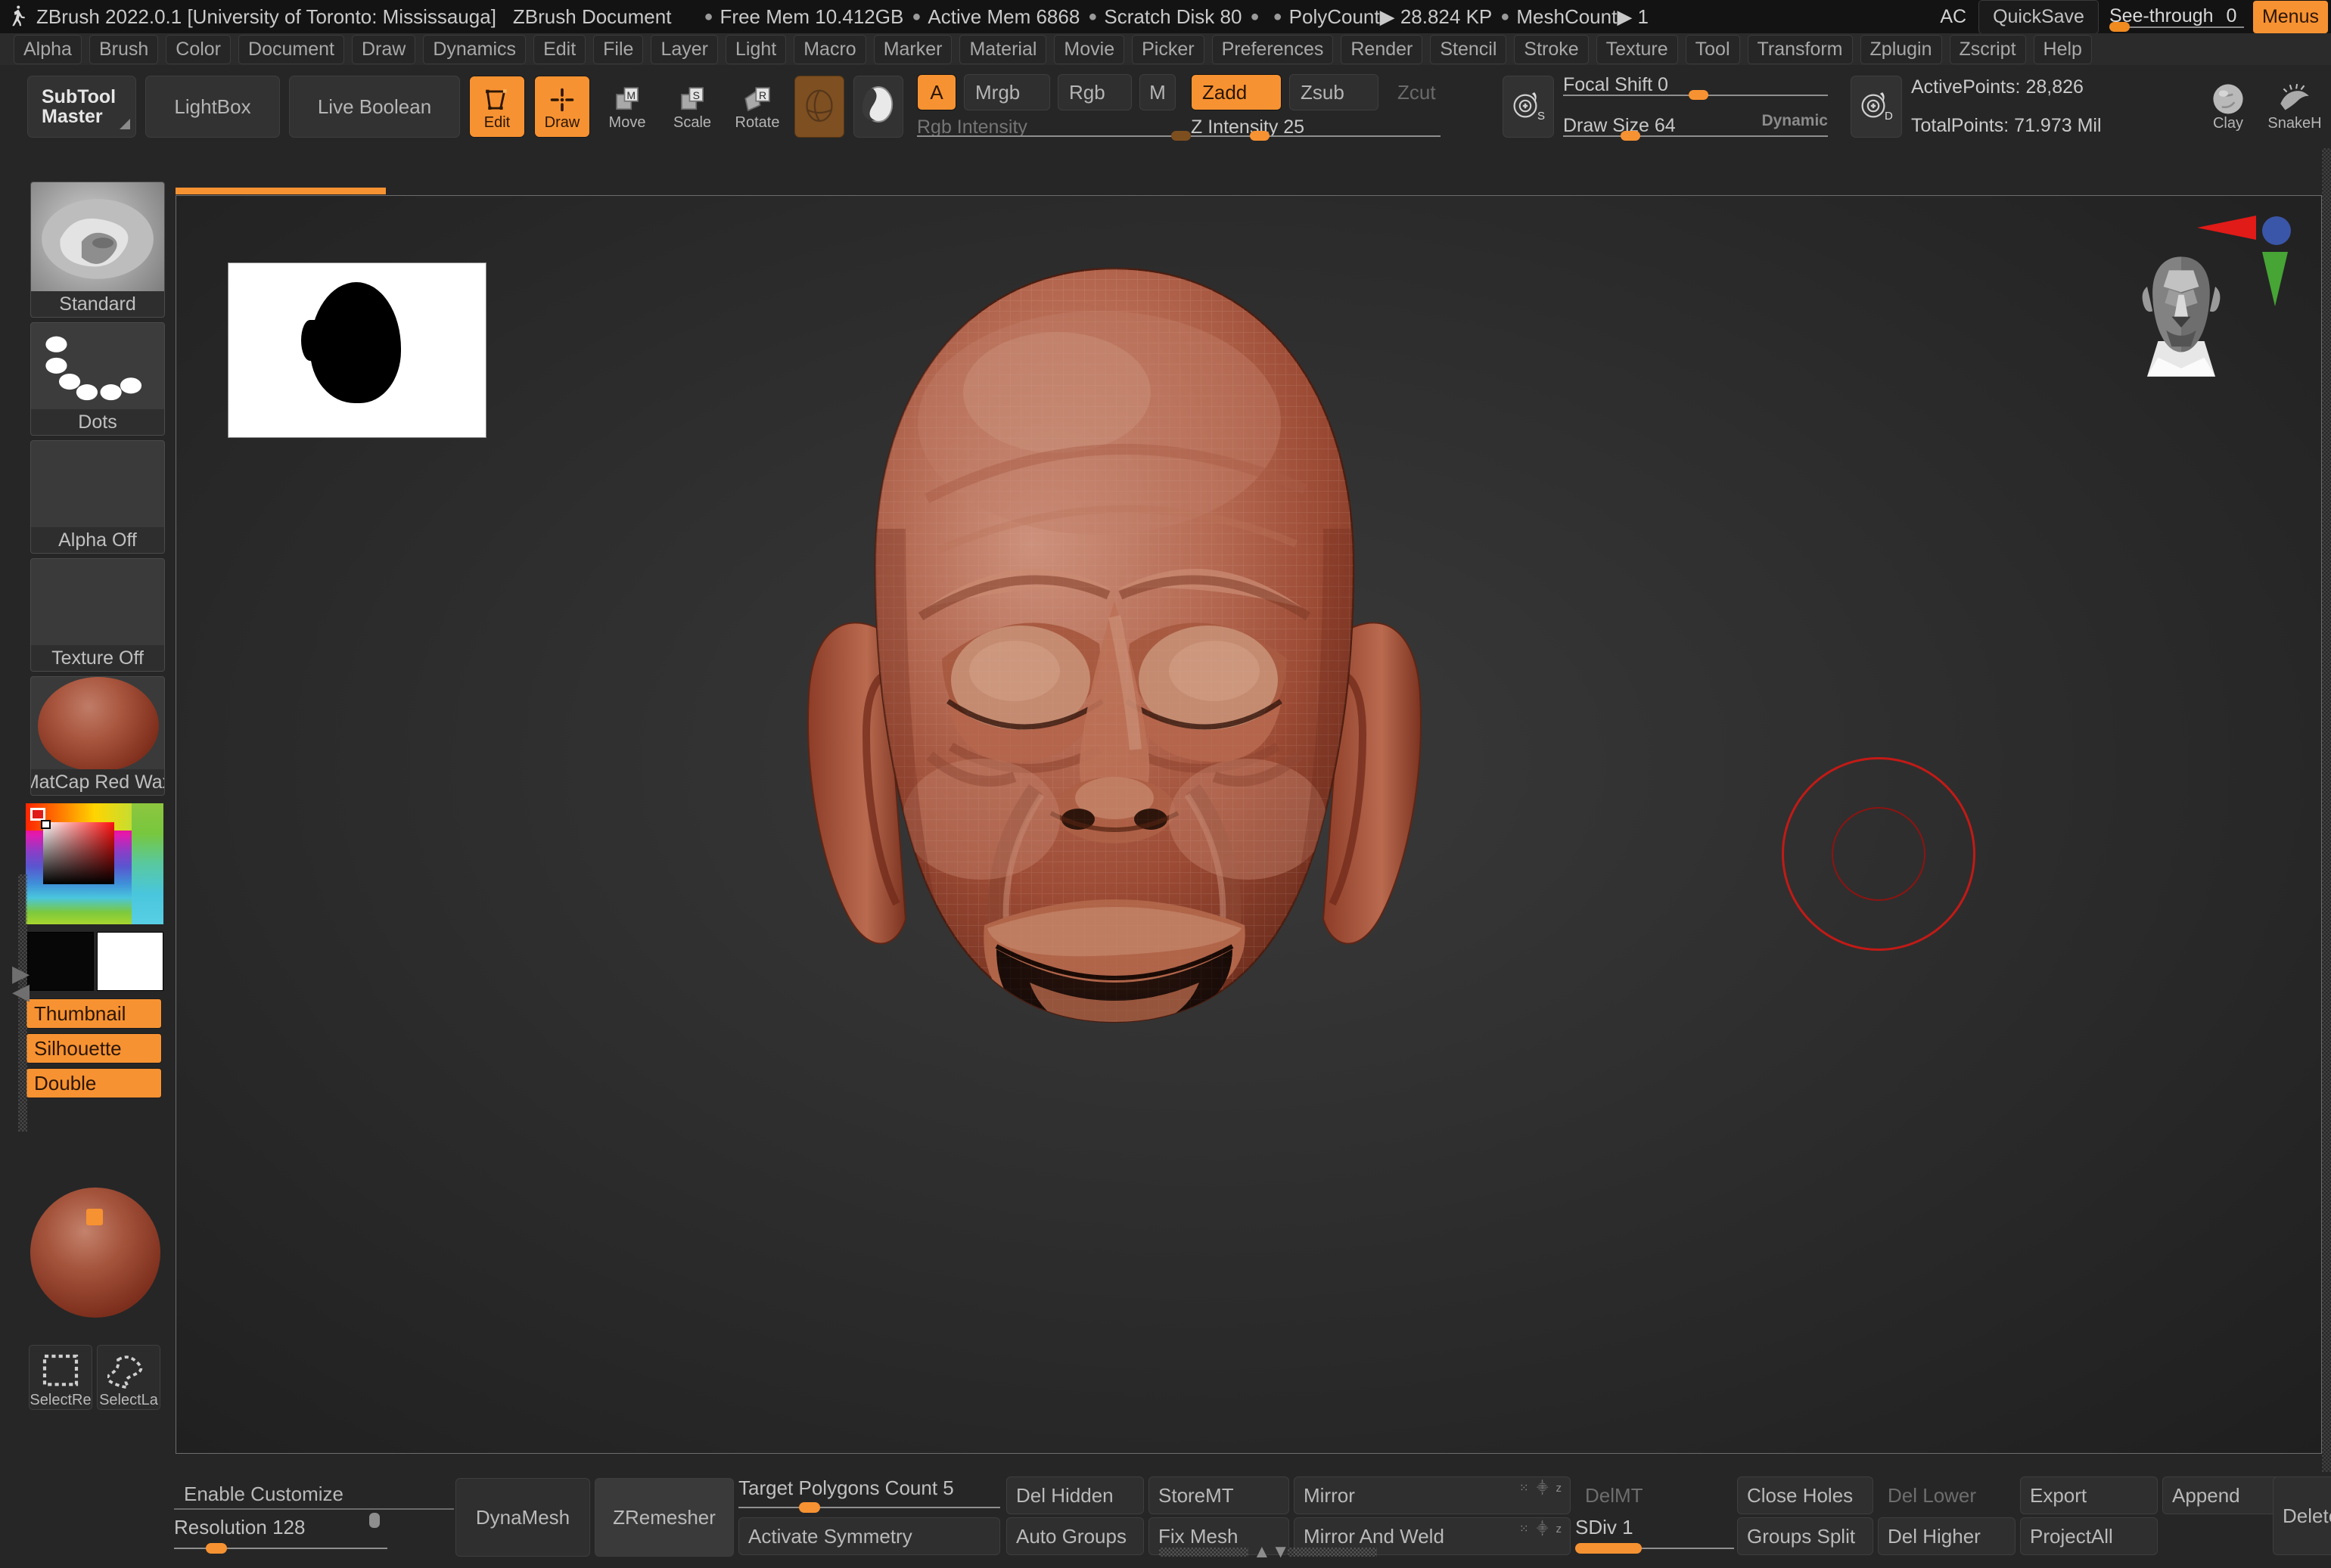 The width and height of the screenshot is (2331, 1568). I want to click on dynamesh-button: DynaMesh, so click(522, 1517).